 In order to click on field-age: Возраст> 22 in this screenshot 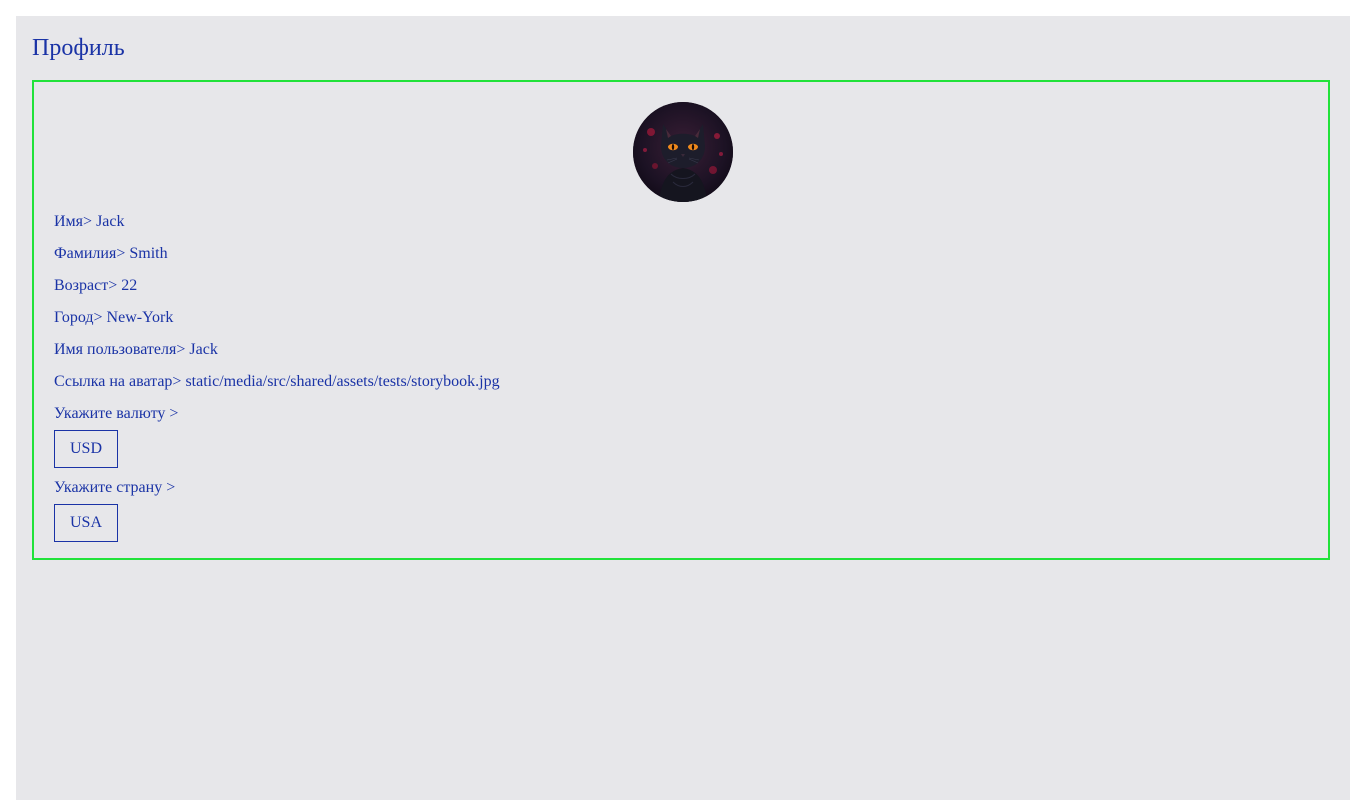, I will do `click(95, 286)`.